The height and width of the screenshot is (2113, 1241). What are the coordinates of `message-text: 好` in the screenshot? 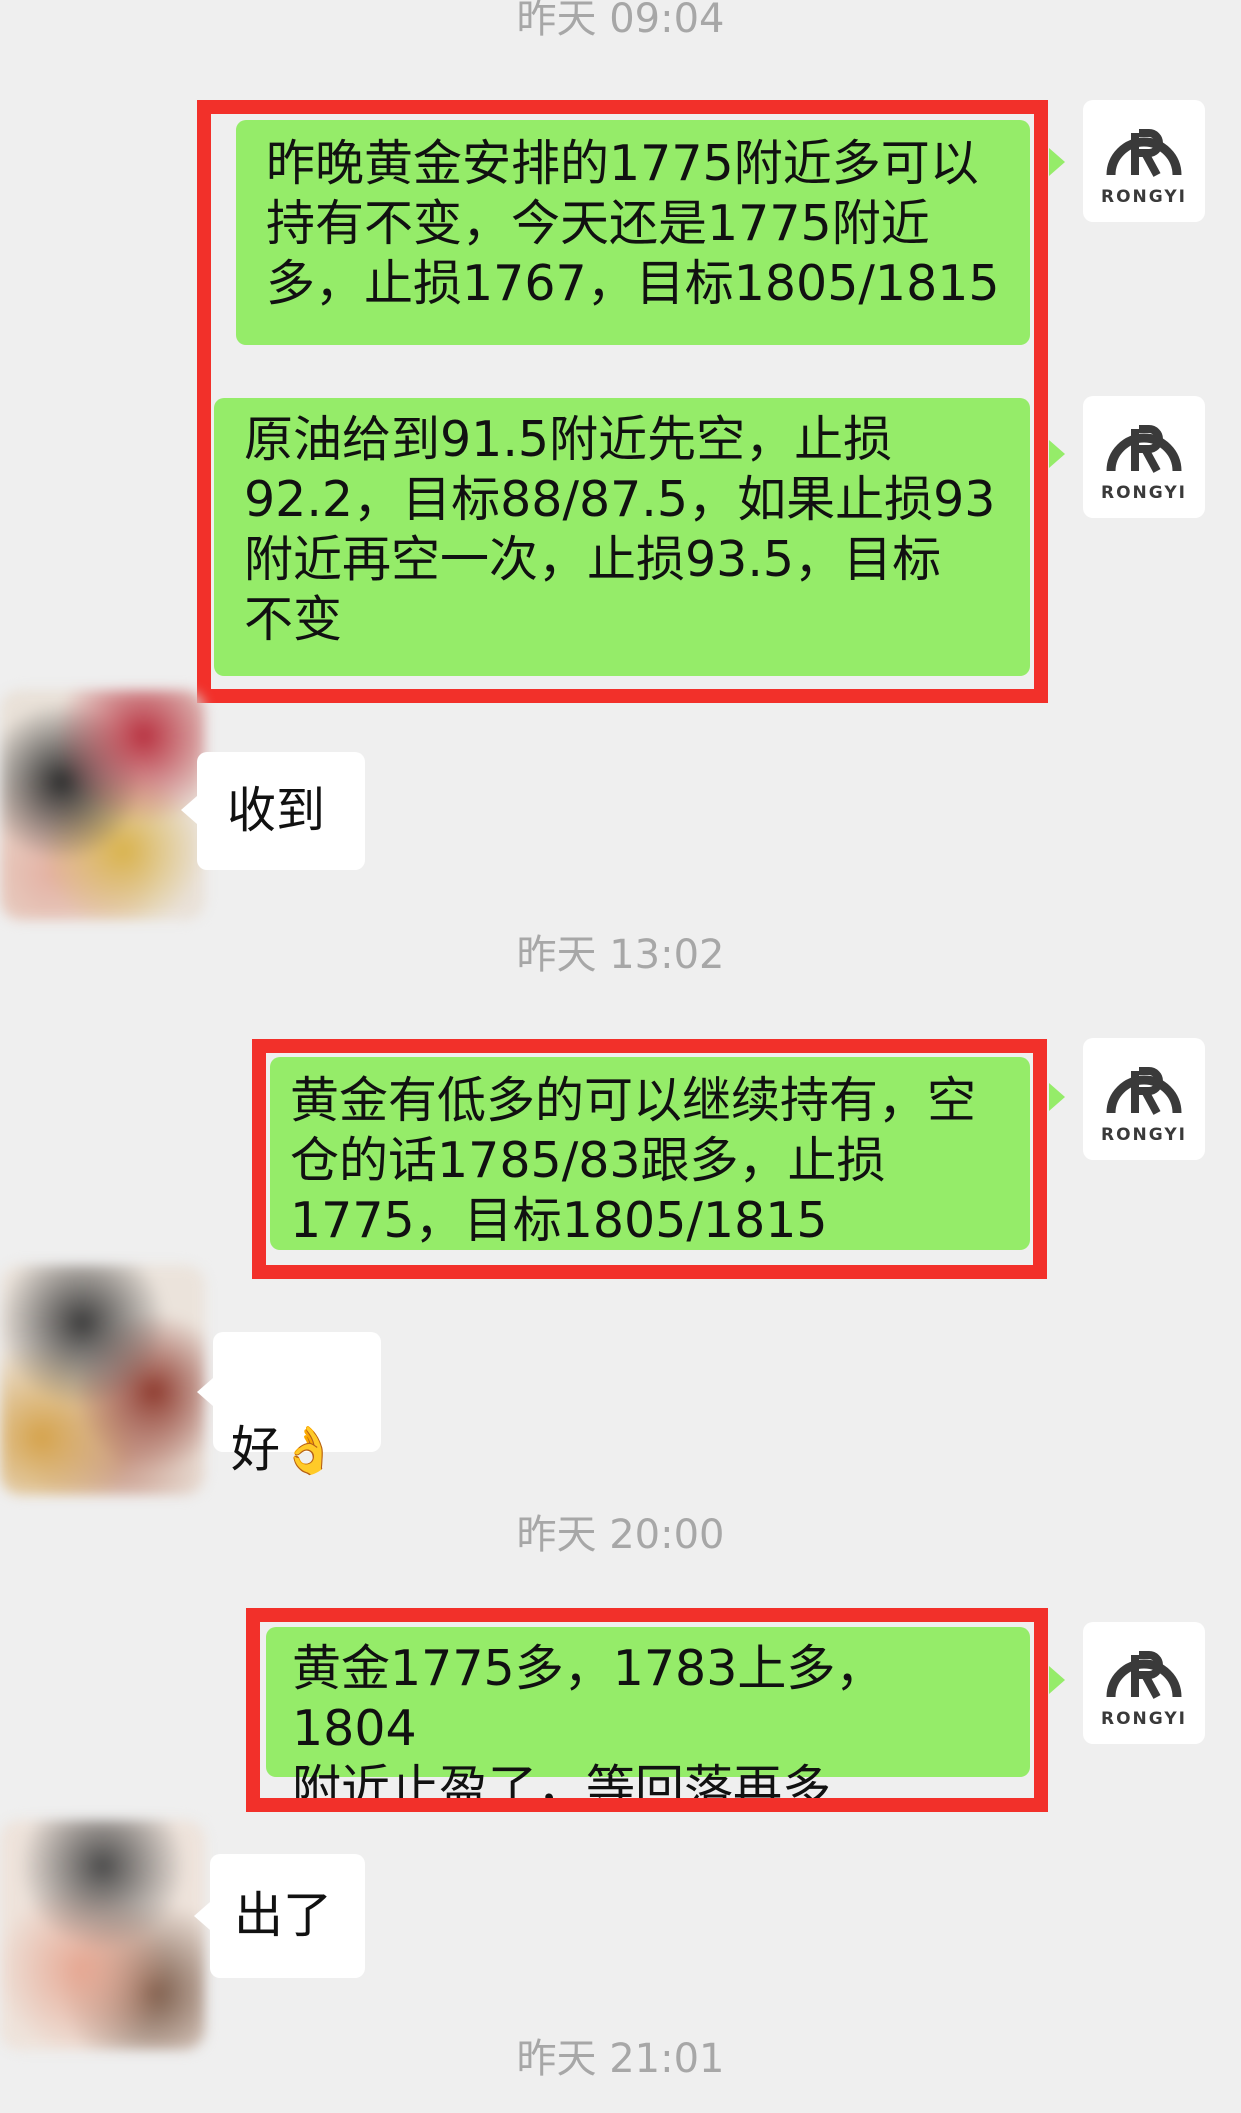 It's located at (256, 1449).